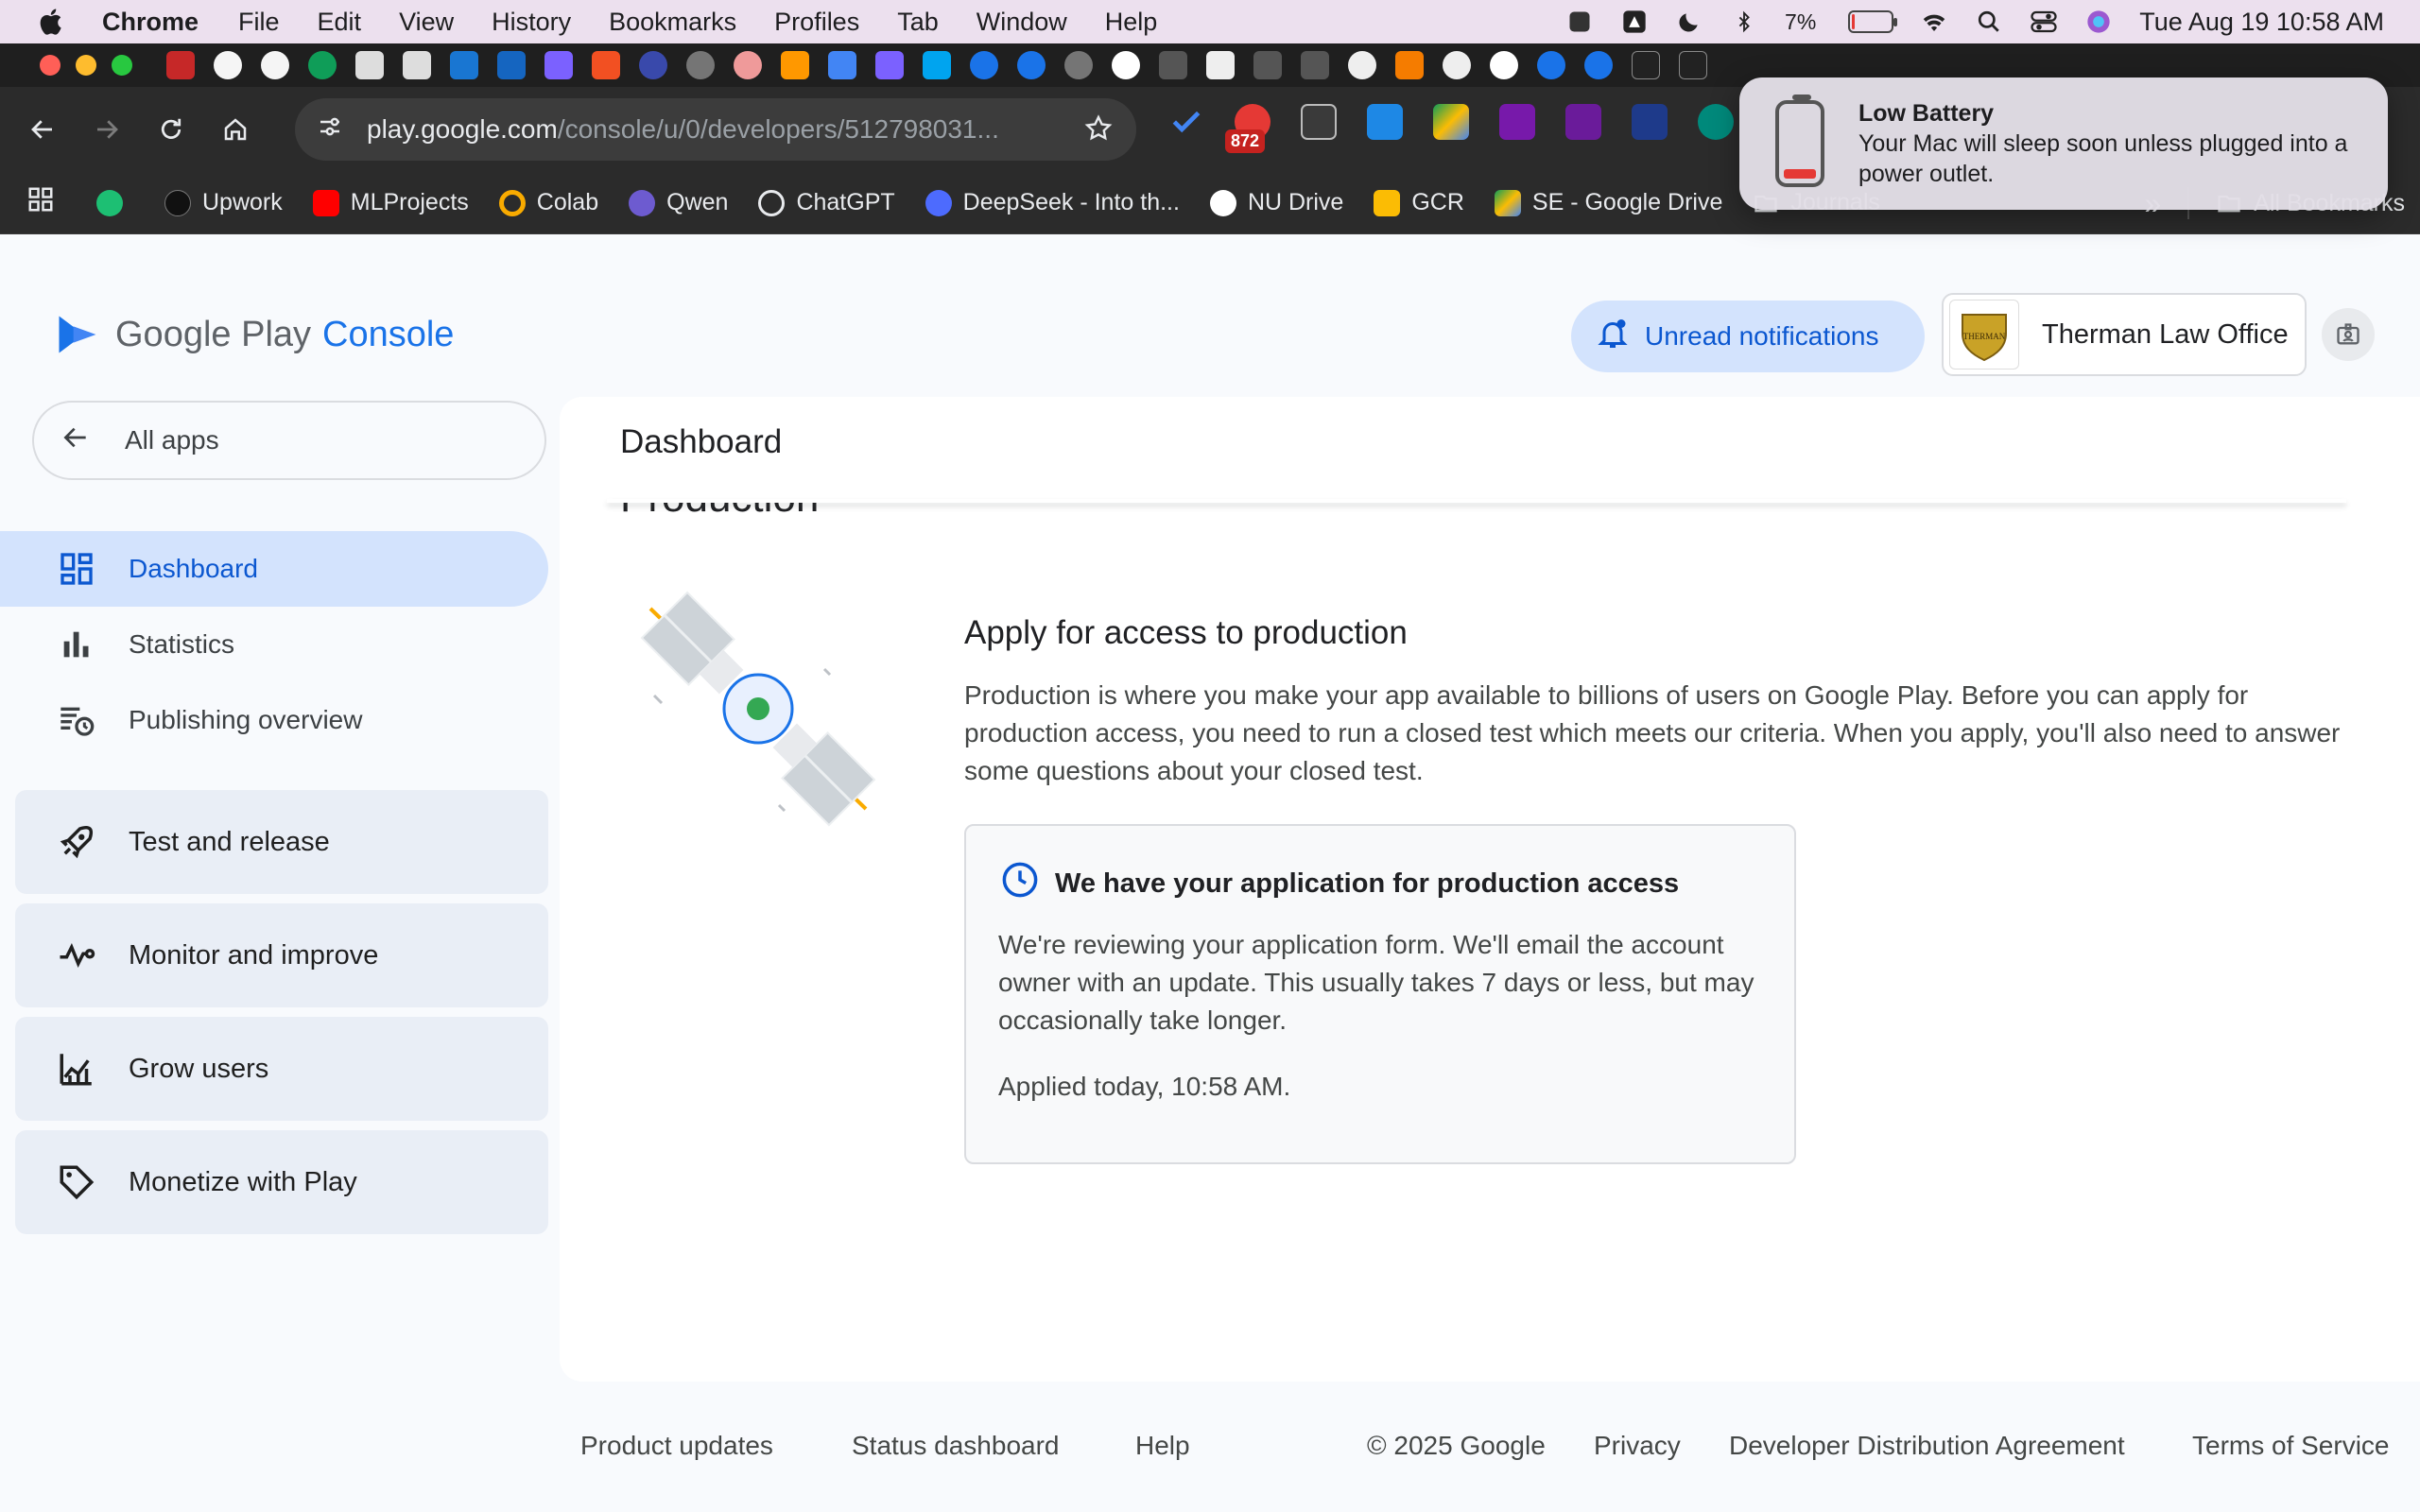  Describe the element at coordinates (548, 202) in the screenshot. I see `bookmark-colab: Colab` at that location.